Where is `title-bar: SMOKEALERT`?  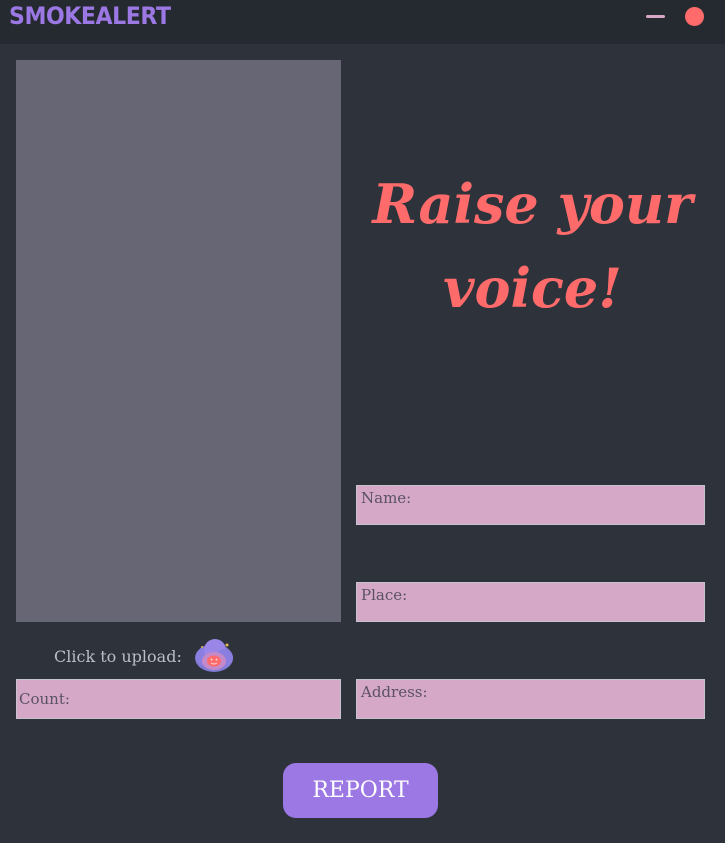
title-bar: SMOKEALERT is located at coordinates (362, 22).